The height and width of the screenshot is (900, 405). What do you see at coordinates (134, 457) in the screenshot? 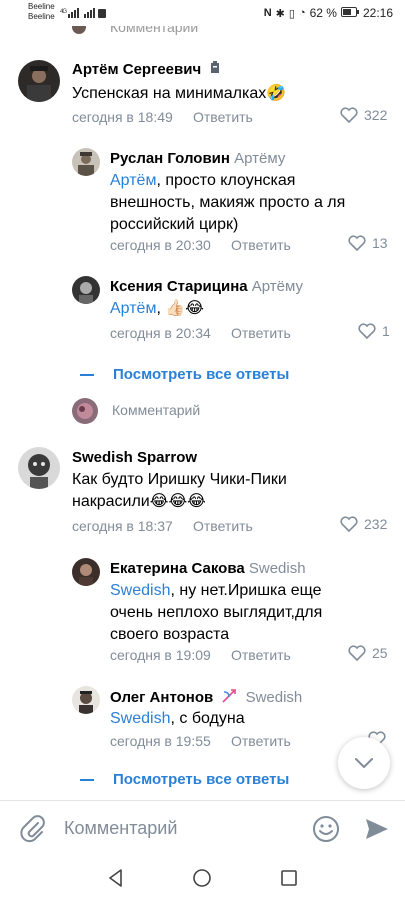
I see `comment-author: Swedish Sparrow` at bounding box center [134, 457].